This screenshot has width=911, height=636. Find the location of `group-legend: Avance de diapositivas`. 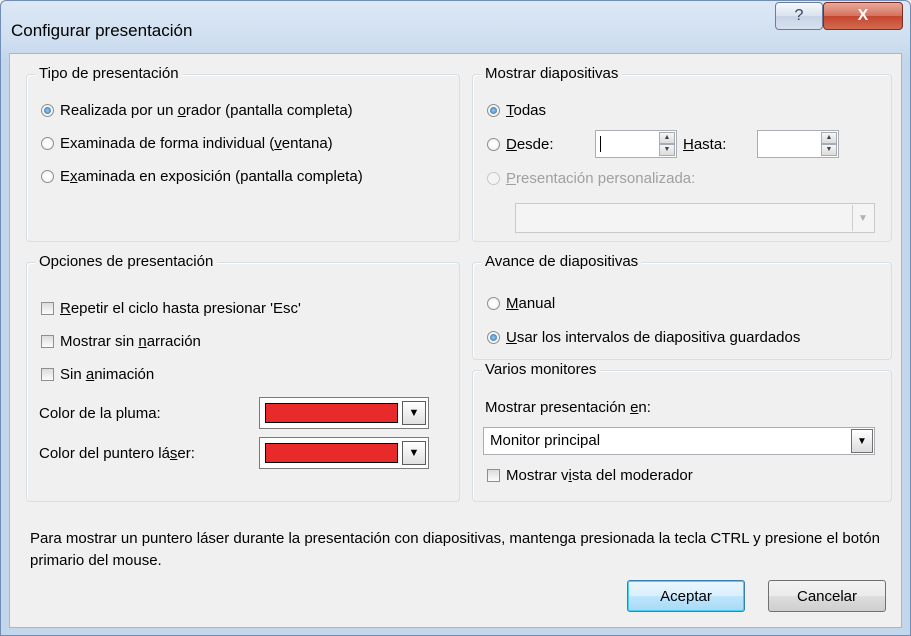

group-legend: Avance de diapositivas is located at coordinates (562, 262).